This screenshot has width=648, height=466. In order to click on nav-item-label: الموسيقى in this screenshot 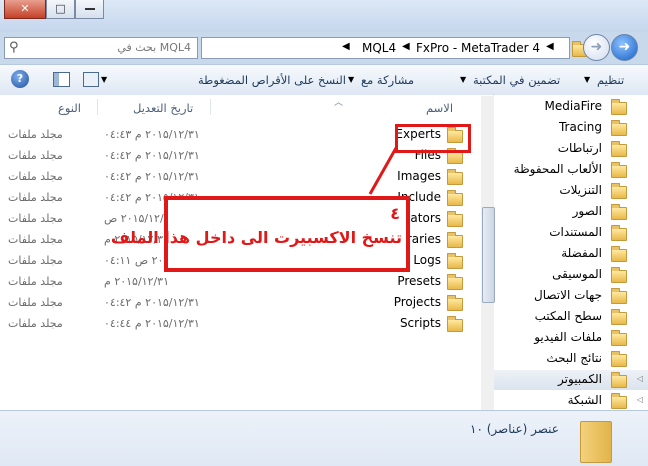, I will do `click(577, 274)`.